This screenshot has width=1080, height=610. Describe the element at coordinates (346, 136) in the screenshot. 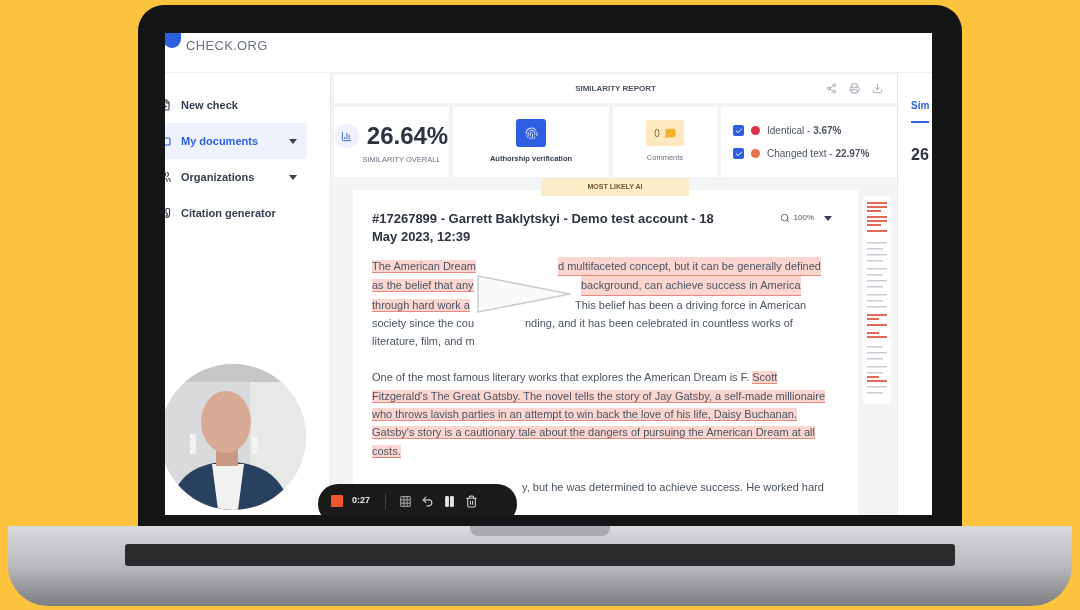

I see `chart-icon` at that location.